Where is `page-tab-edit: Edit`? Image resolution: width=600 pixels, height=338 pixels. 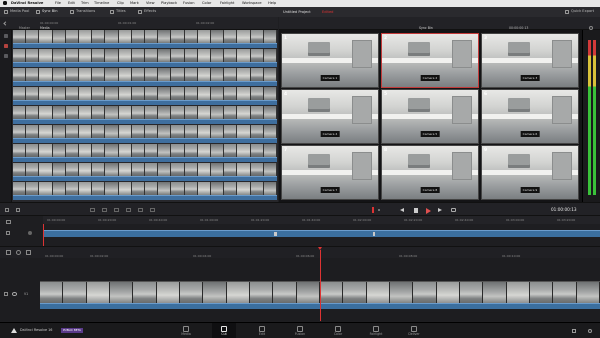 page-tab-edit: Edit is located at coordinates (262, 330).